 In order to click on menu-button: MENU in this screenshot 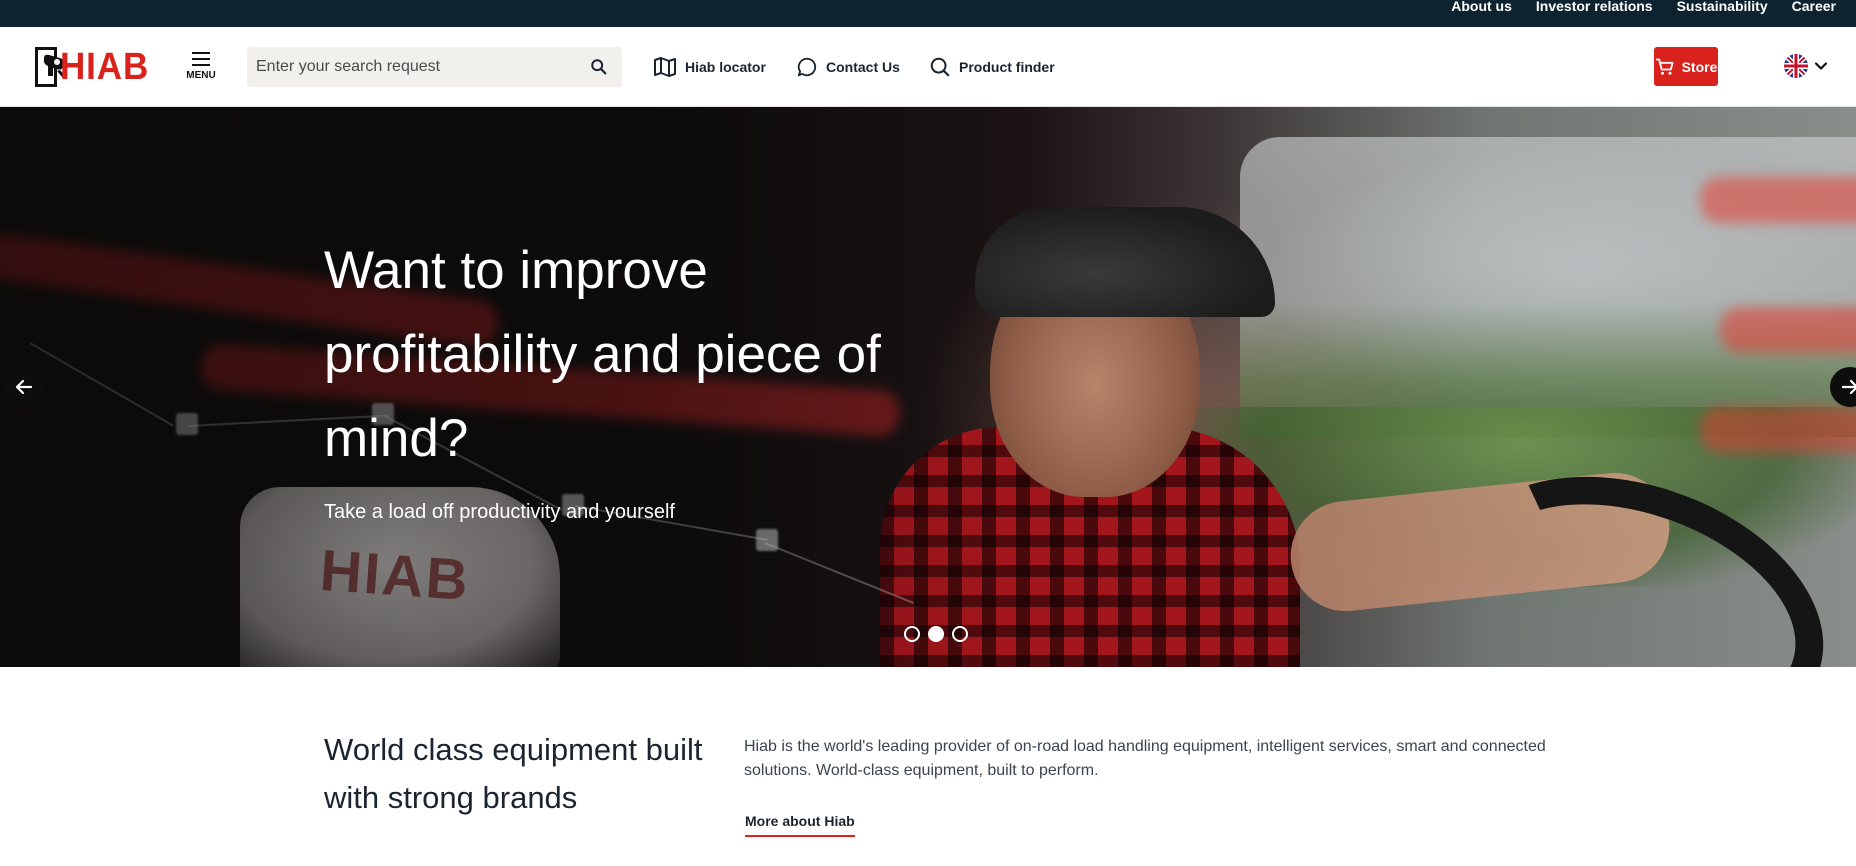, I will do `click(201, 67)`.